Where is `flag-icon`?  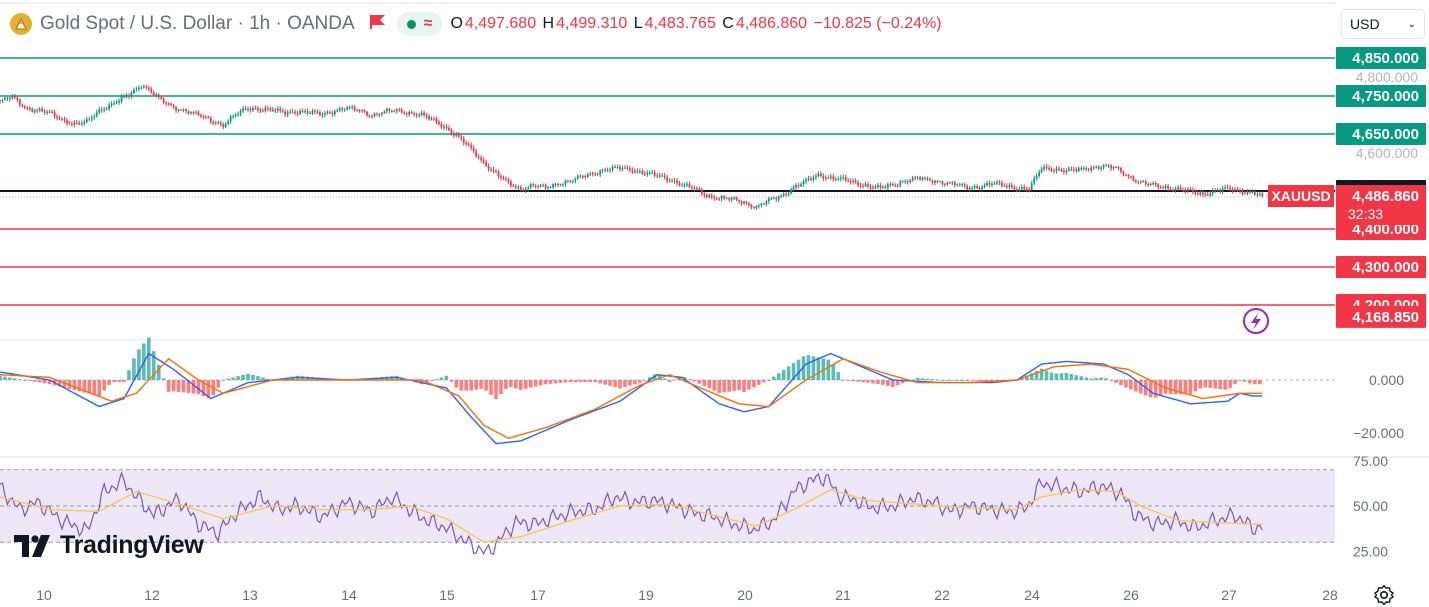 flag-icon is located at coordinates (378, 24).